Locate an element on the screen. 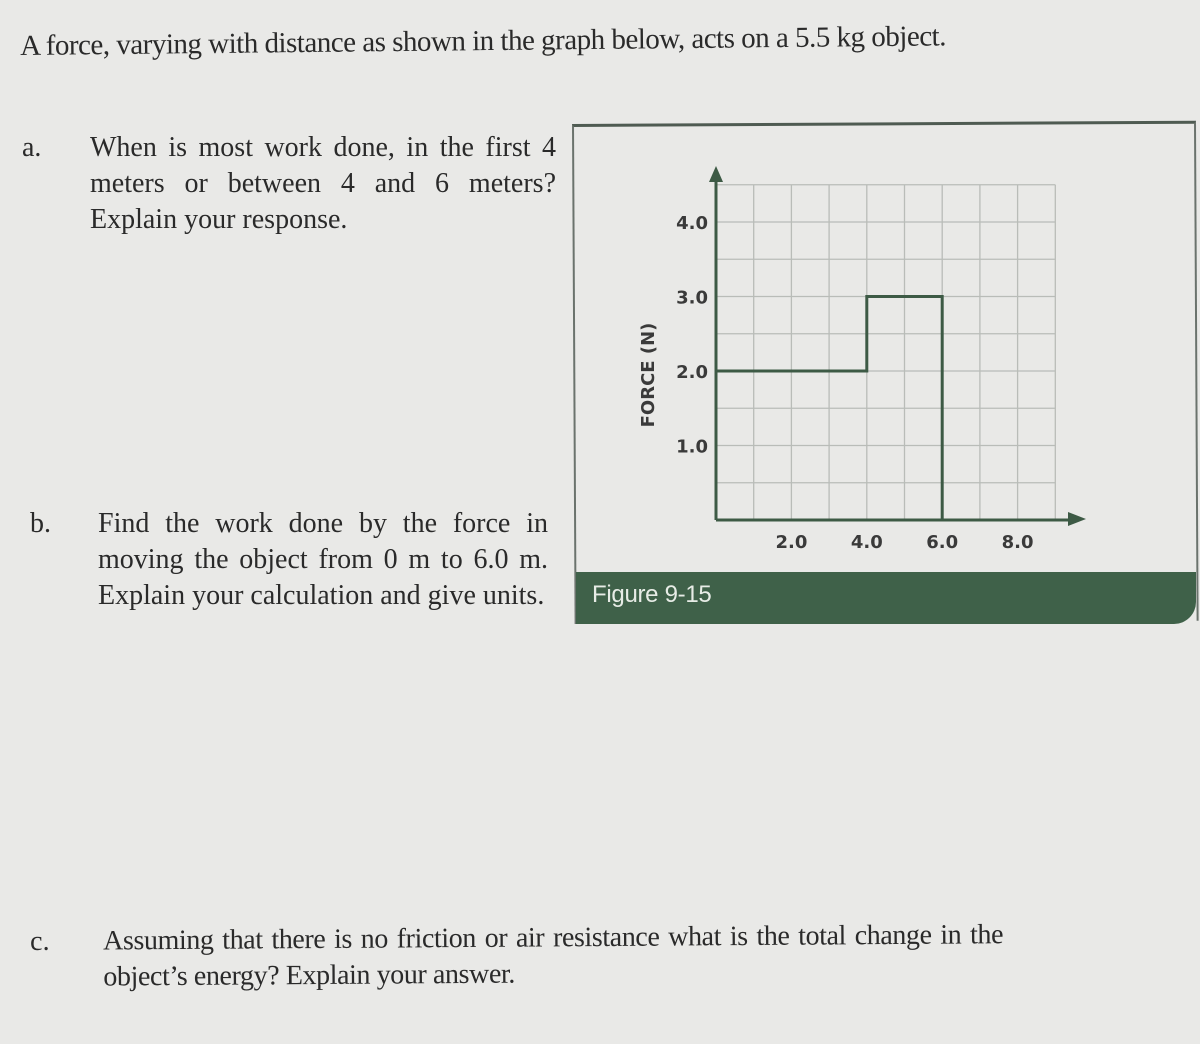 Image resolution: width=1200 pixels, height=1044 pixels. y-axis-title: FORCE (N) is located at coordinates (648, 375).